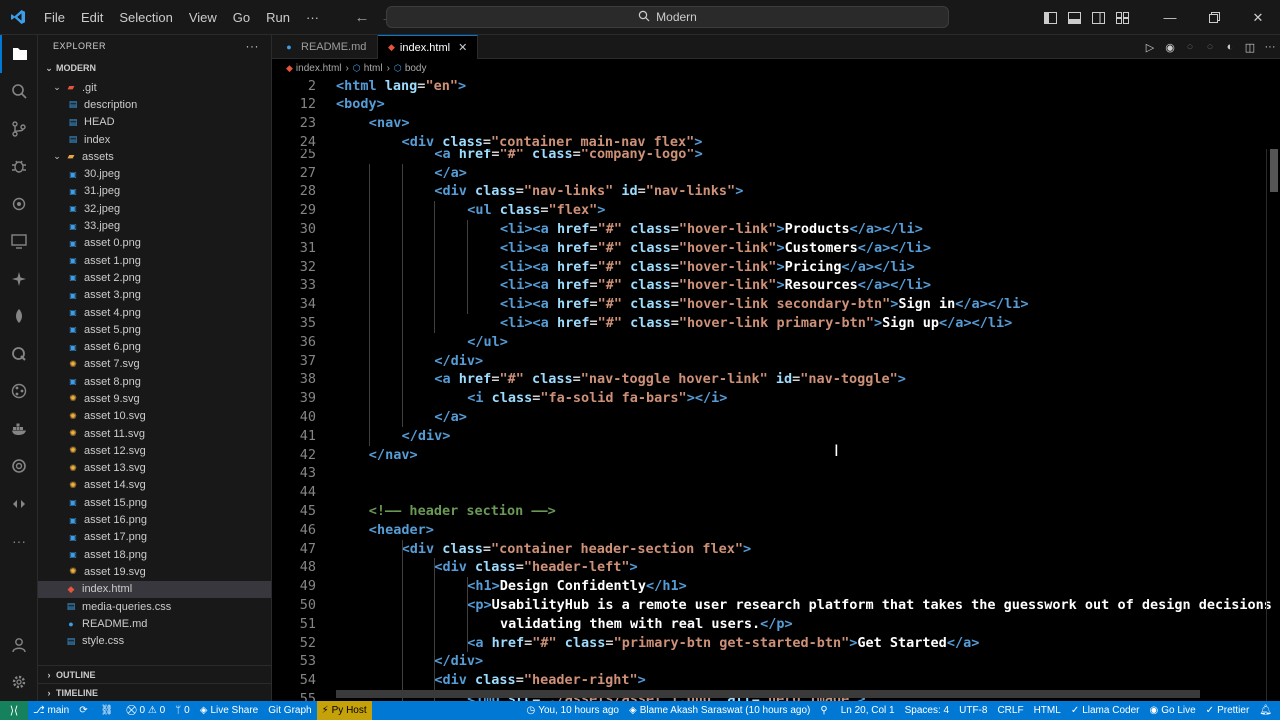 The image size is (1280, 720). Describe the element at coordinates (154, 225) in the screenshot. I see `tree-file: ▣ 33.jpeg` at that location.